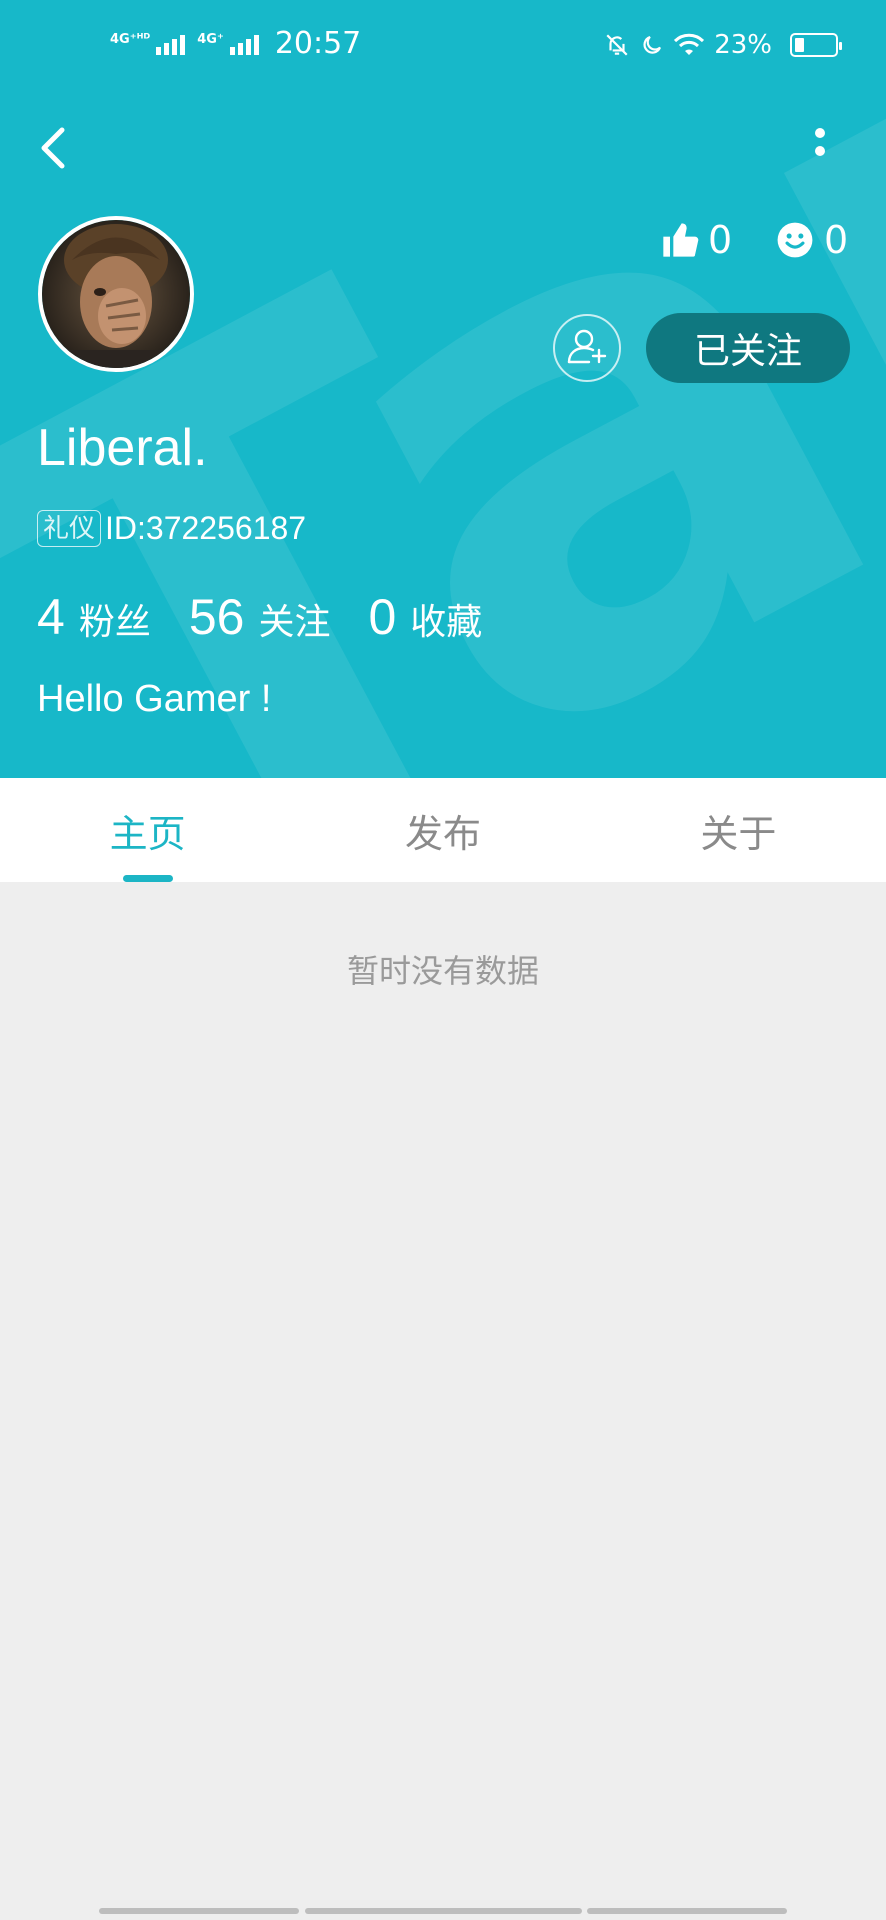 Image resolution: width=886 pixels, height=1920 pixels. Describe the element at coordinates (681, 240) in the screenshot. I see `thumbs-up-icon` at that location.